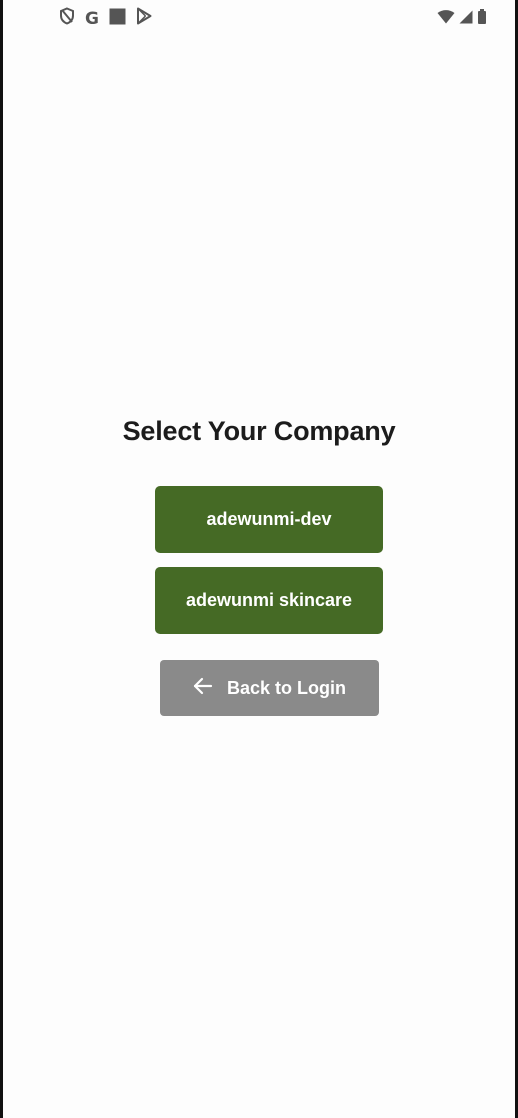  I want to click on status-bar-right, so click(462, 19).